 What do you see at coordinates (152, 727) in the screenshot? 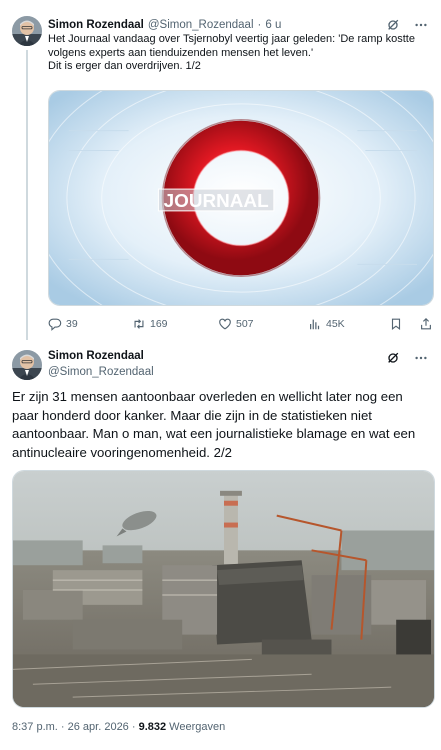
I see `views-count: 9.832` at bounding box center [152, 727].